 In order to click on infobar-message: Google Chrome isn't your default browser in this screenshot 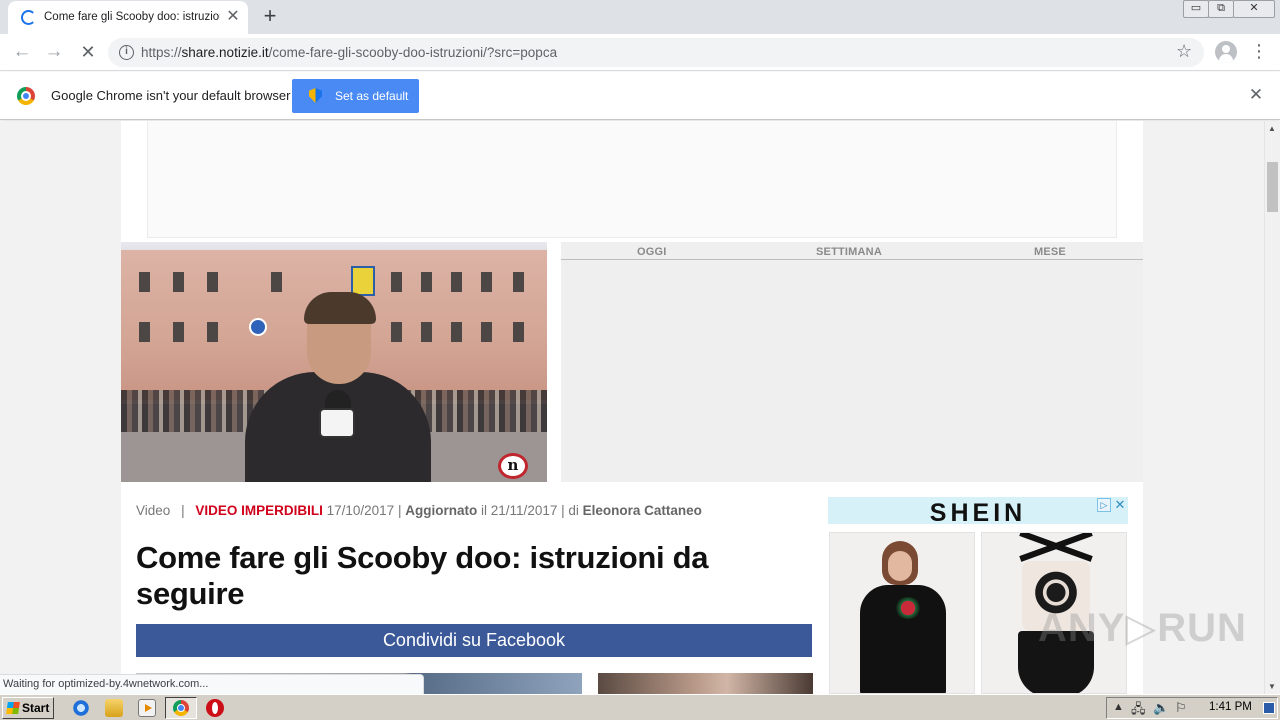, I will do `click(171, 95)`.